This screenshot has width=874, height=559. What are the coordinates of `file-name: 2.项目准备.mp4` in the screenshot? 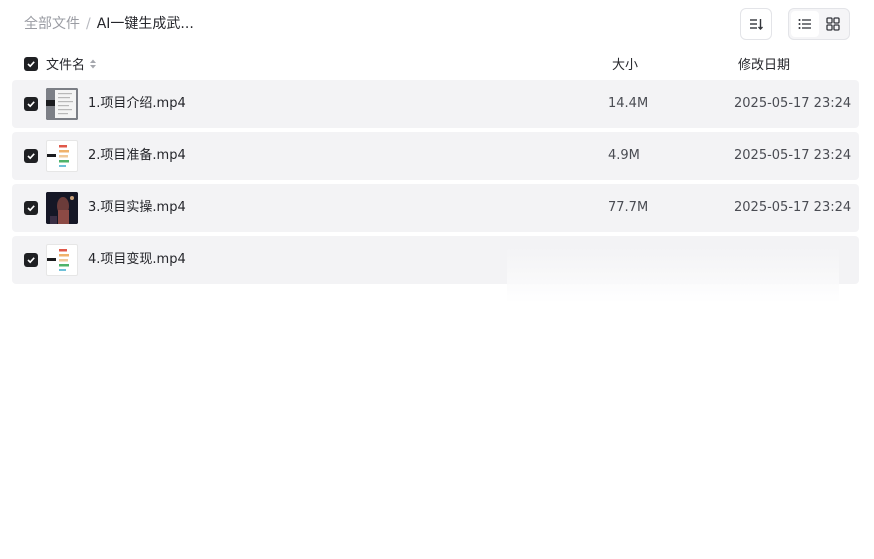 It's located at (137, 156).